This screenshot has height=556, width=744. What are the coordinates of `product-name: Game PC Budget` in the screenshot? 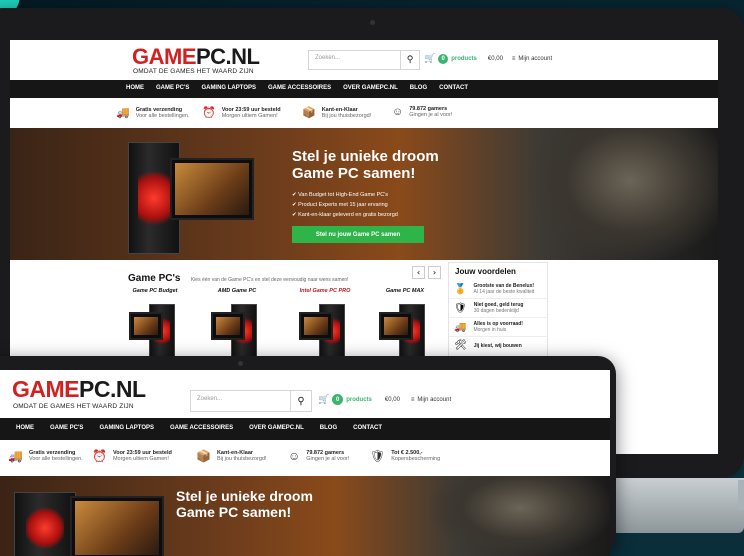 It's located at (155, 291).